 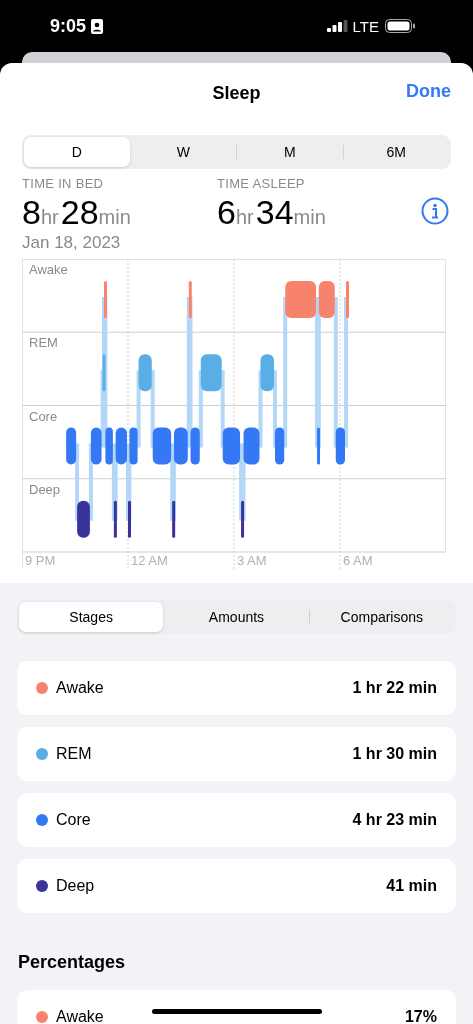 What do you see at coordinates (74, 754) in the screenshot?
I see `stage-name: REM` at bounding box center [74, 754].